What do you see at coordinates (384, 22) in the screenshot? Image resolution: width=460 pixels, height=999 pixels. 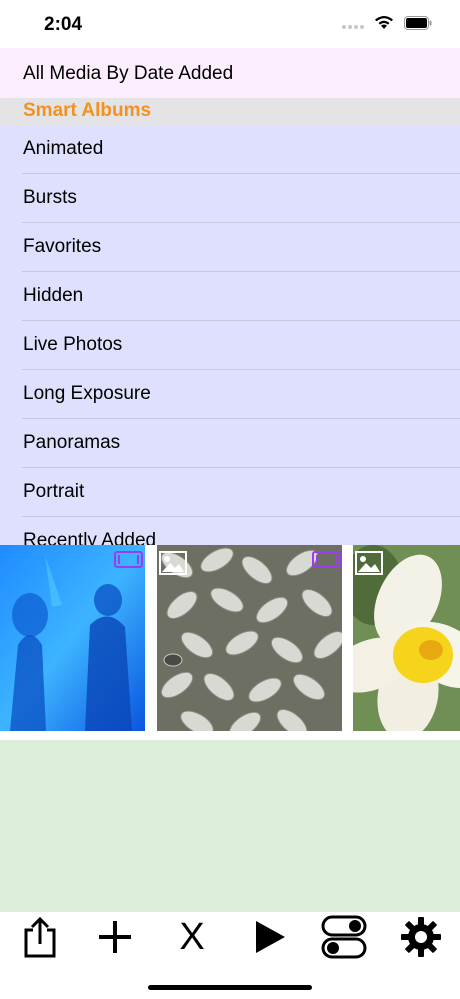 I see `wifi-icon` at bounding box center [384, 22].